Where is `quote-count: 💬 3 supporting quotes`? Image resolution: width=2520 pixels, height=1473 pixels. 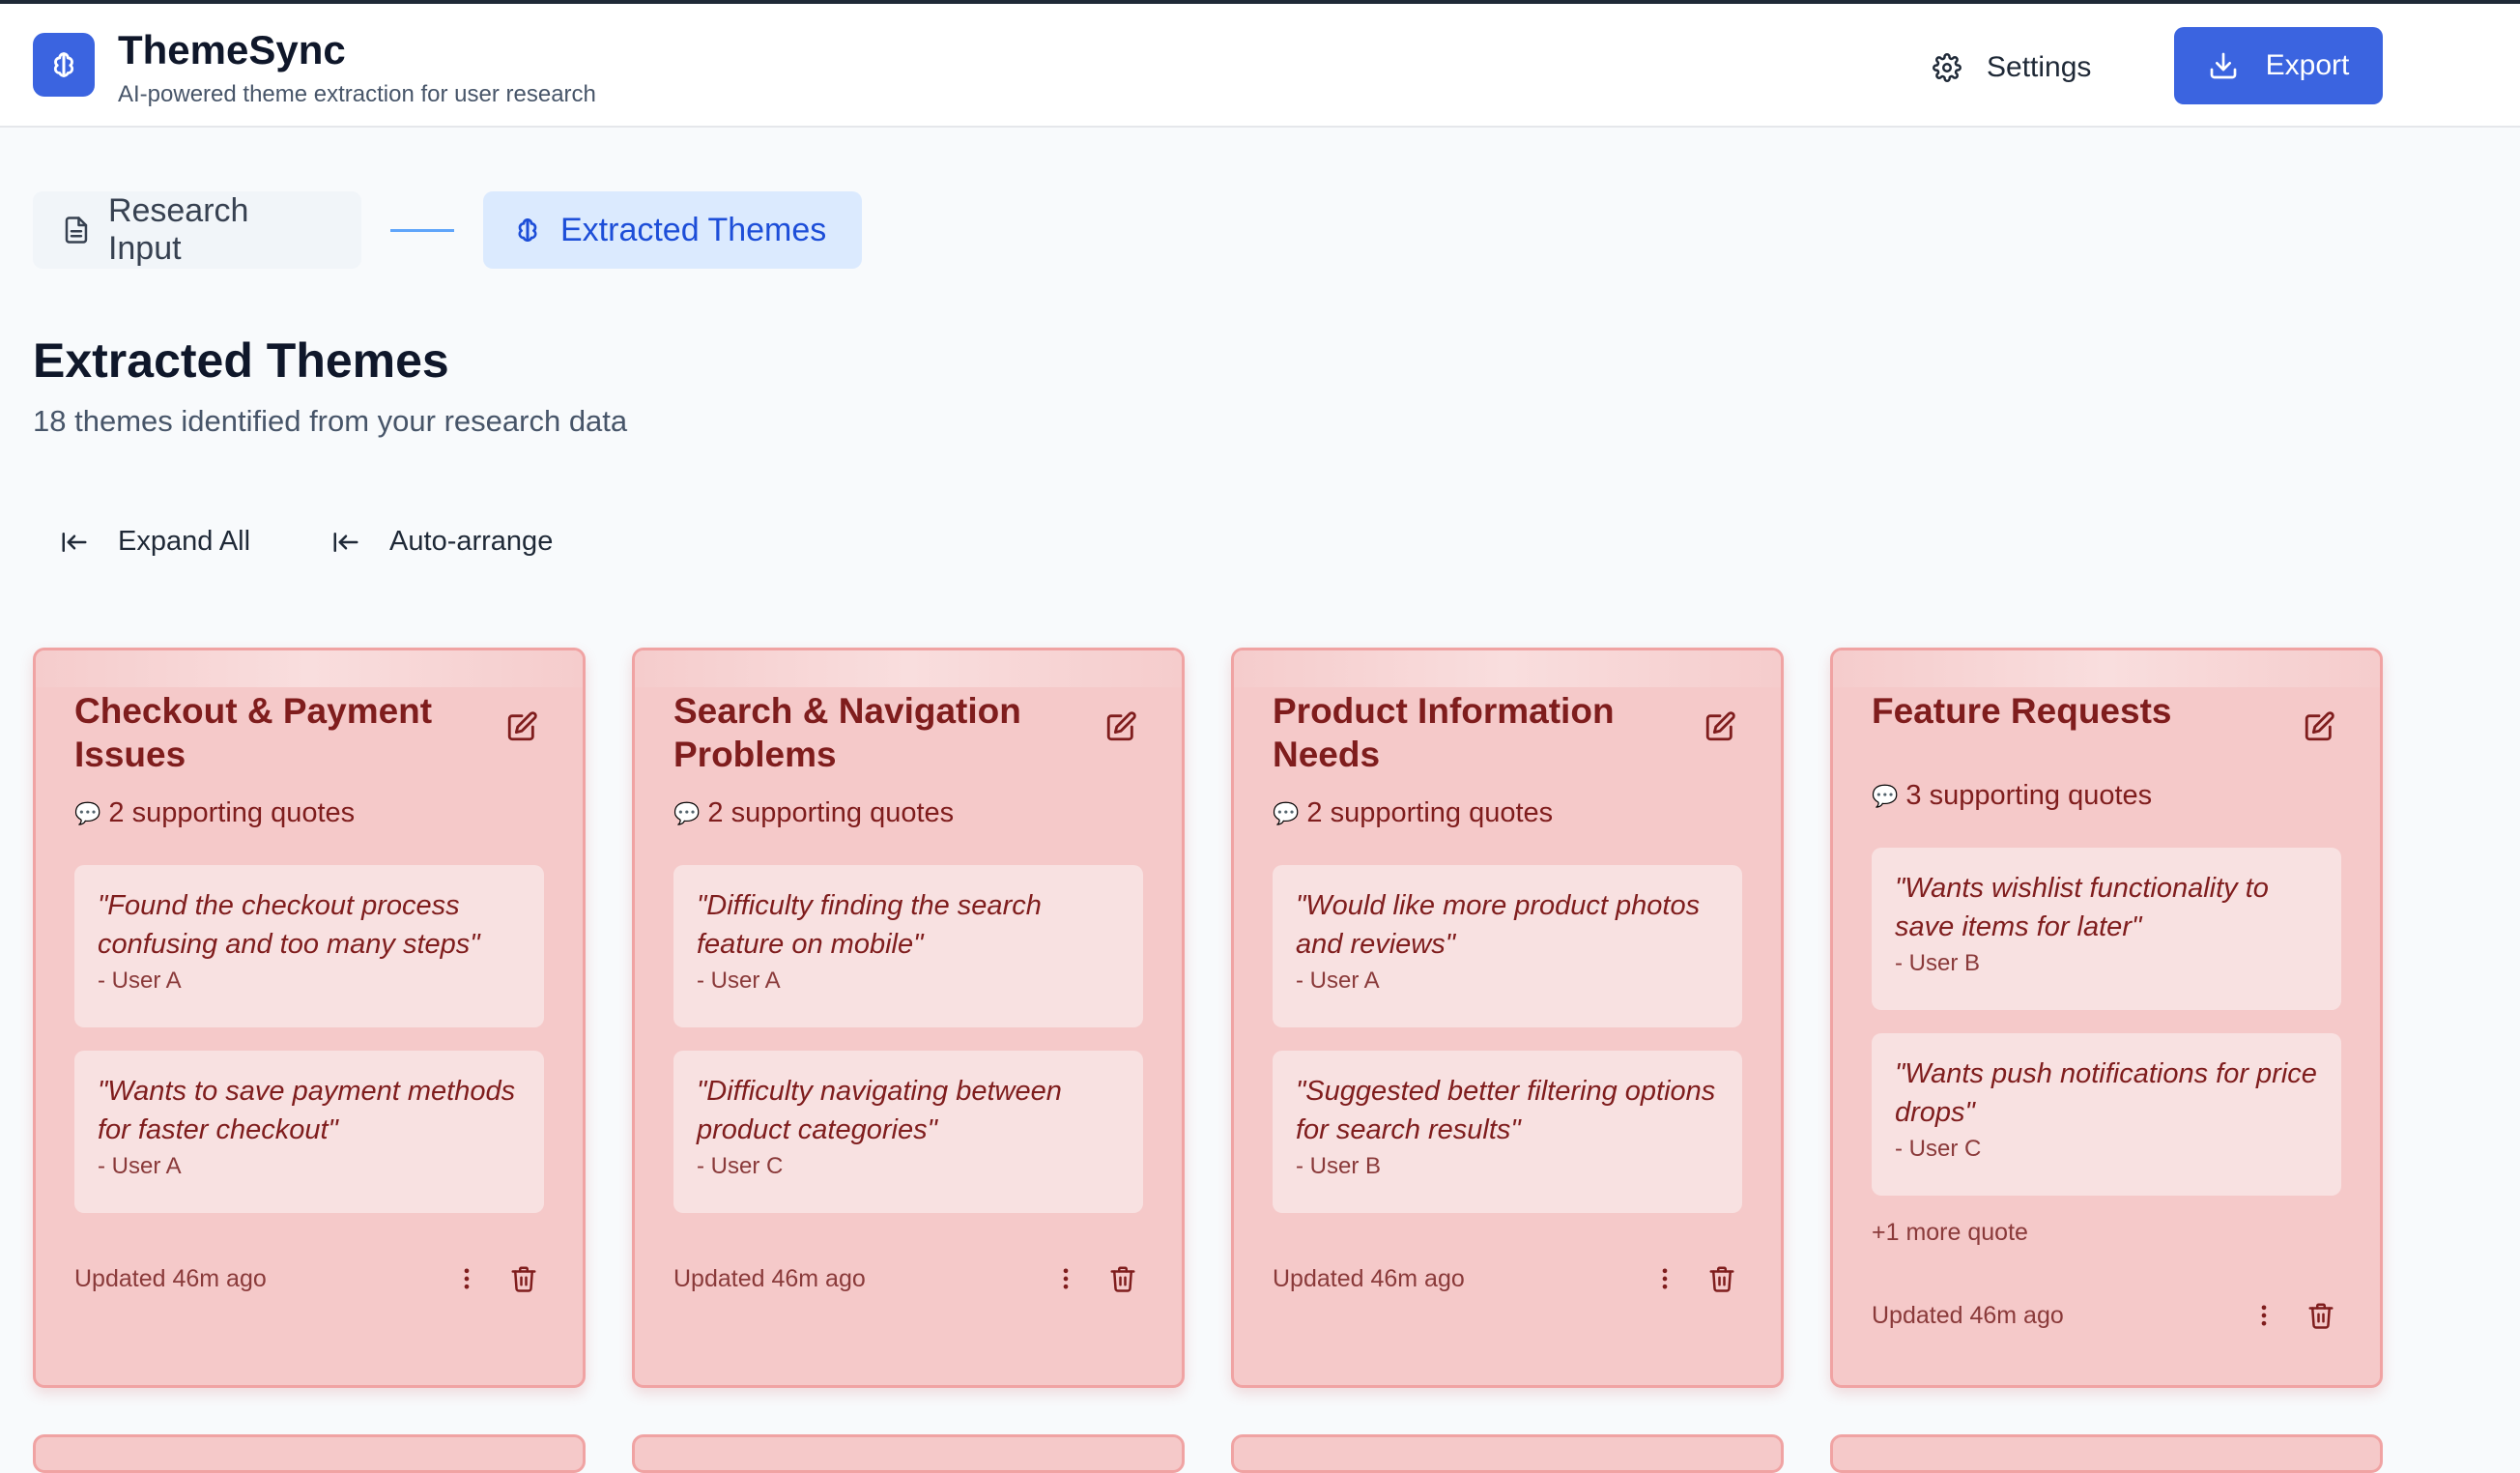
quote-count: 💬 3 supporting quotes is located at coordinates (2012, 796).